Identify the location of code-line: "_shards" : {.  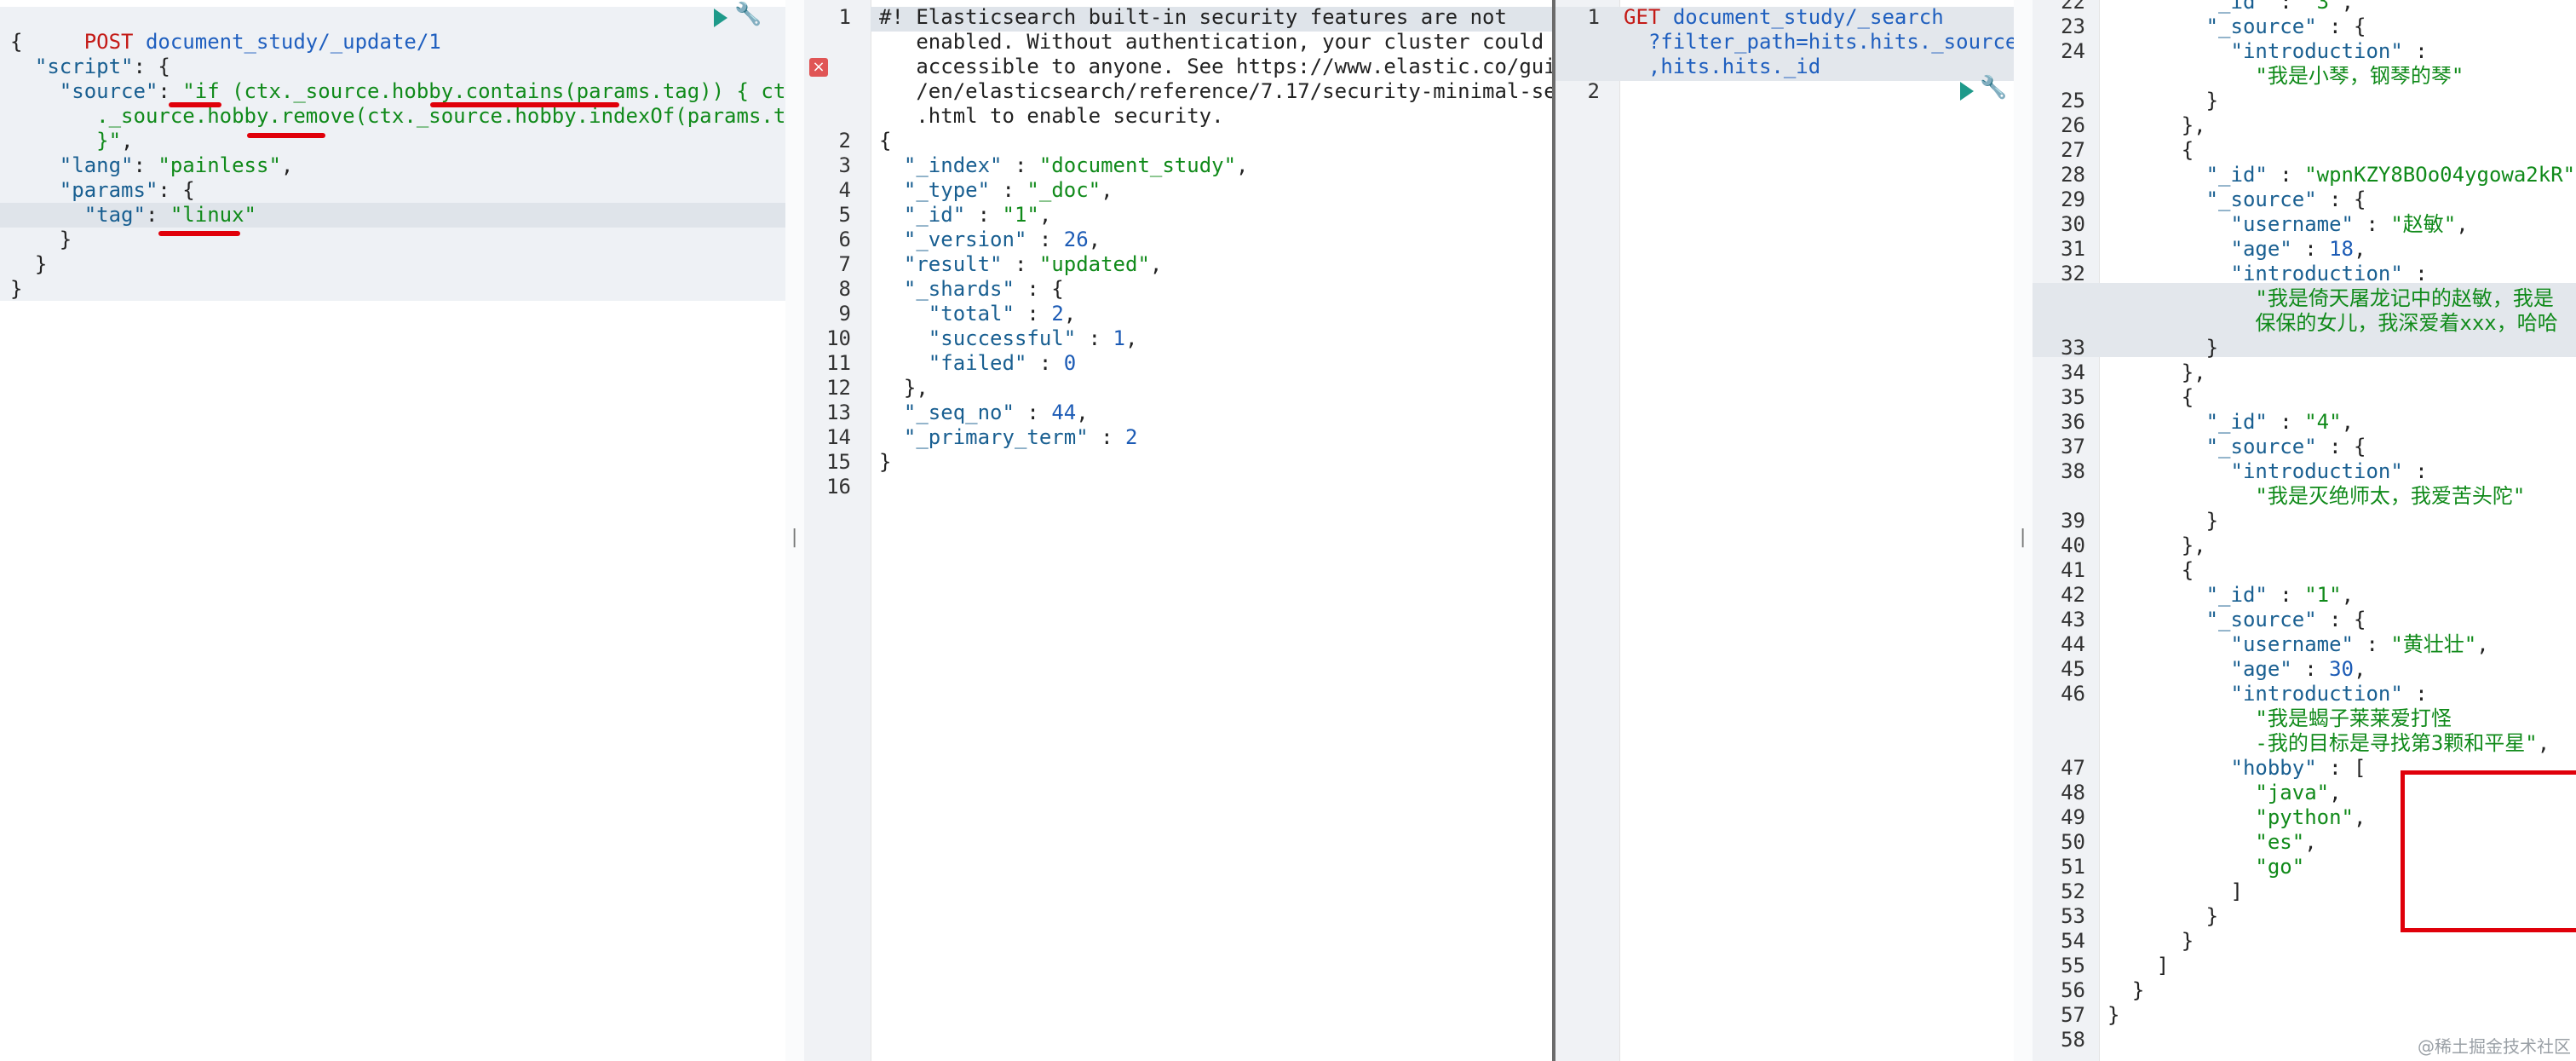
(972, 289).